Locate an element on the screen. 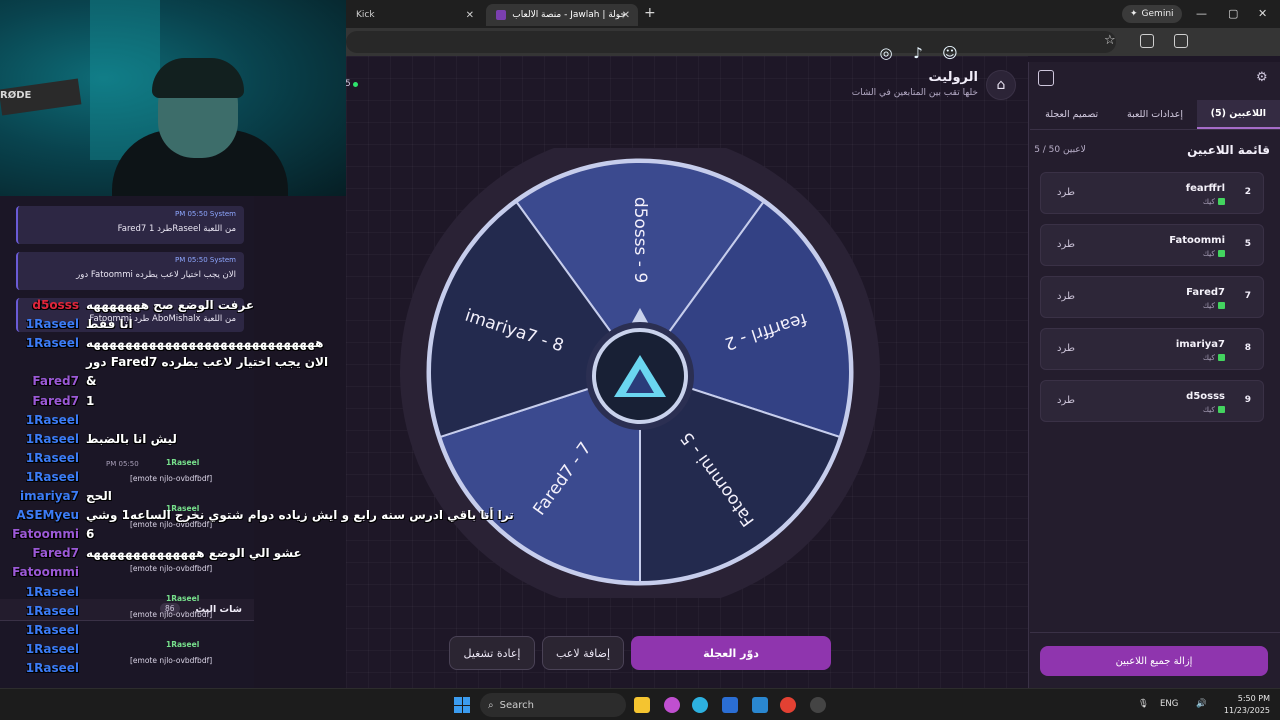 The image size is (1280, 720). copilot-icon is located at coordinates (672, 705).